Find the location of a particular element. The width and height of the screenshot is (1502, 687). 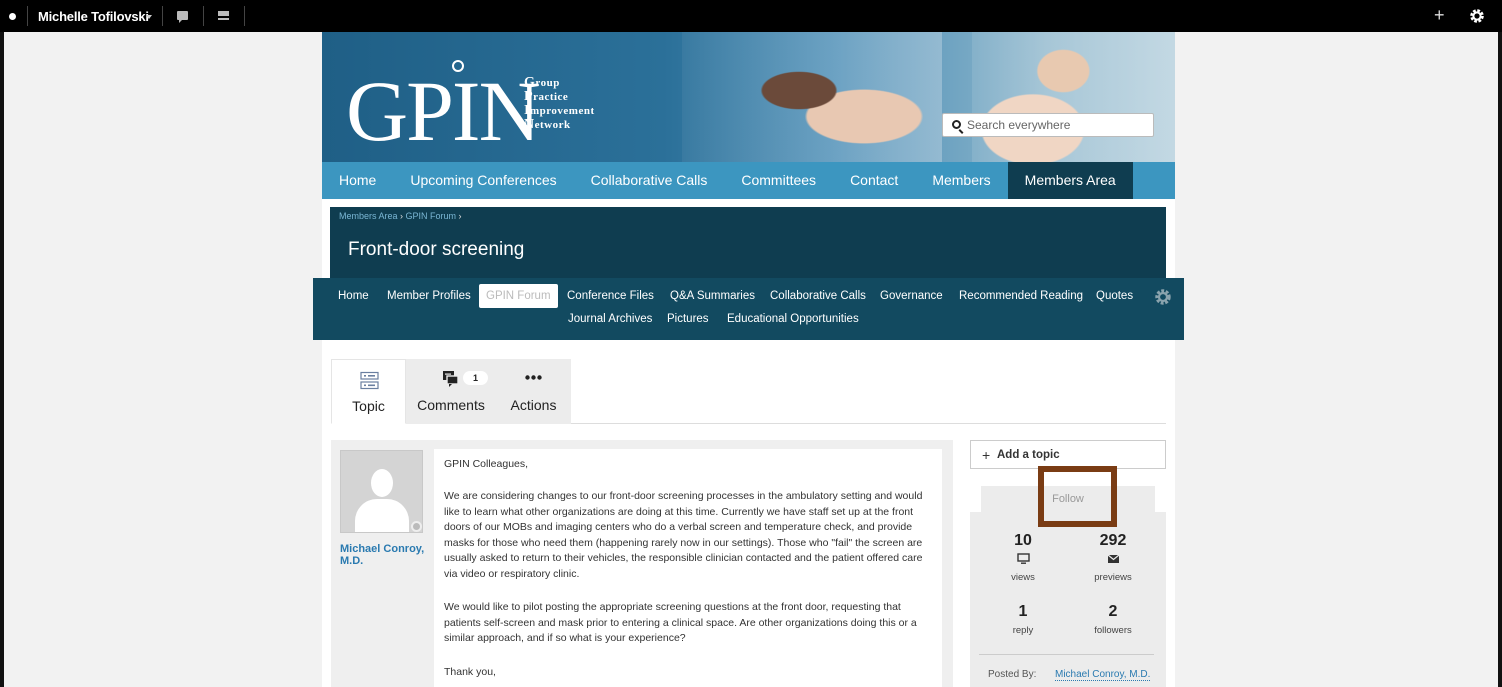

stat-followers-label: followers is located at coordinates (1113, 630).